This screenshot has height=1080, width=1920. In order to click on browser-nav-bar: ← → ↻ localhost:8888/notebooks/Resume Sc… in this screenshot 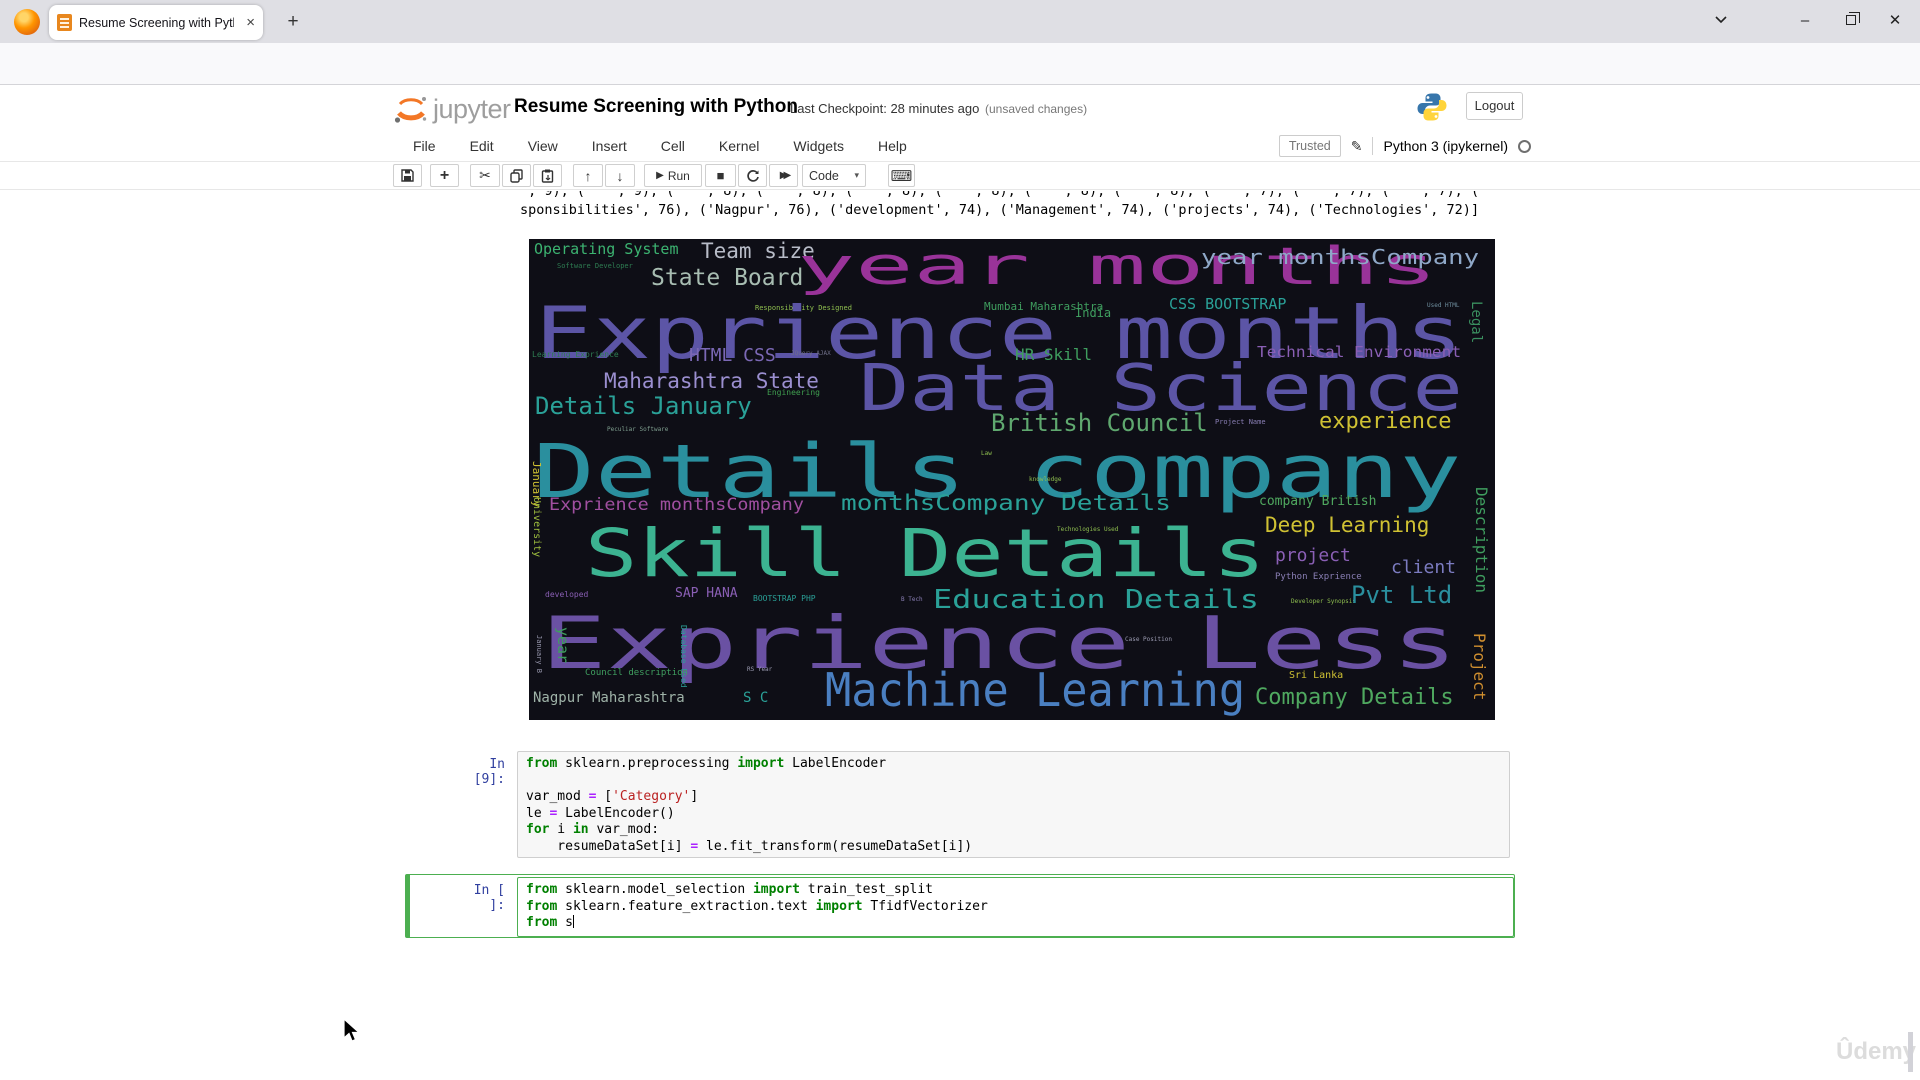, I will do `click(960, 82)`.